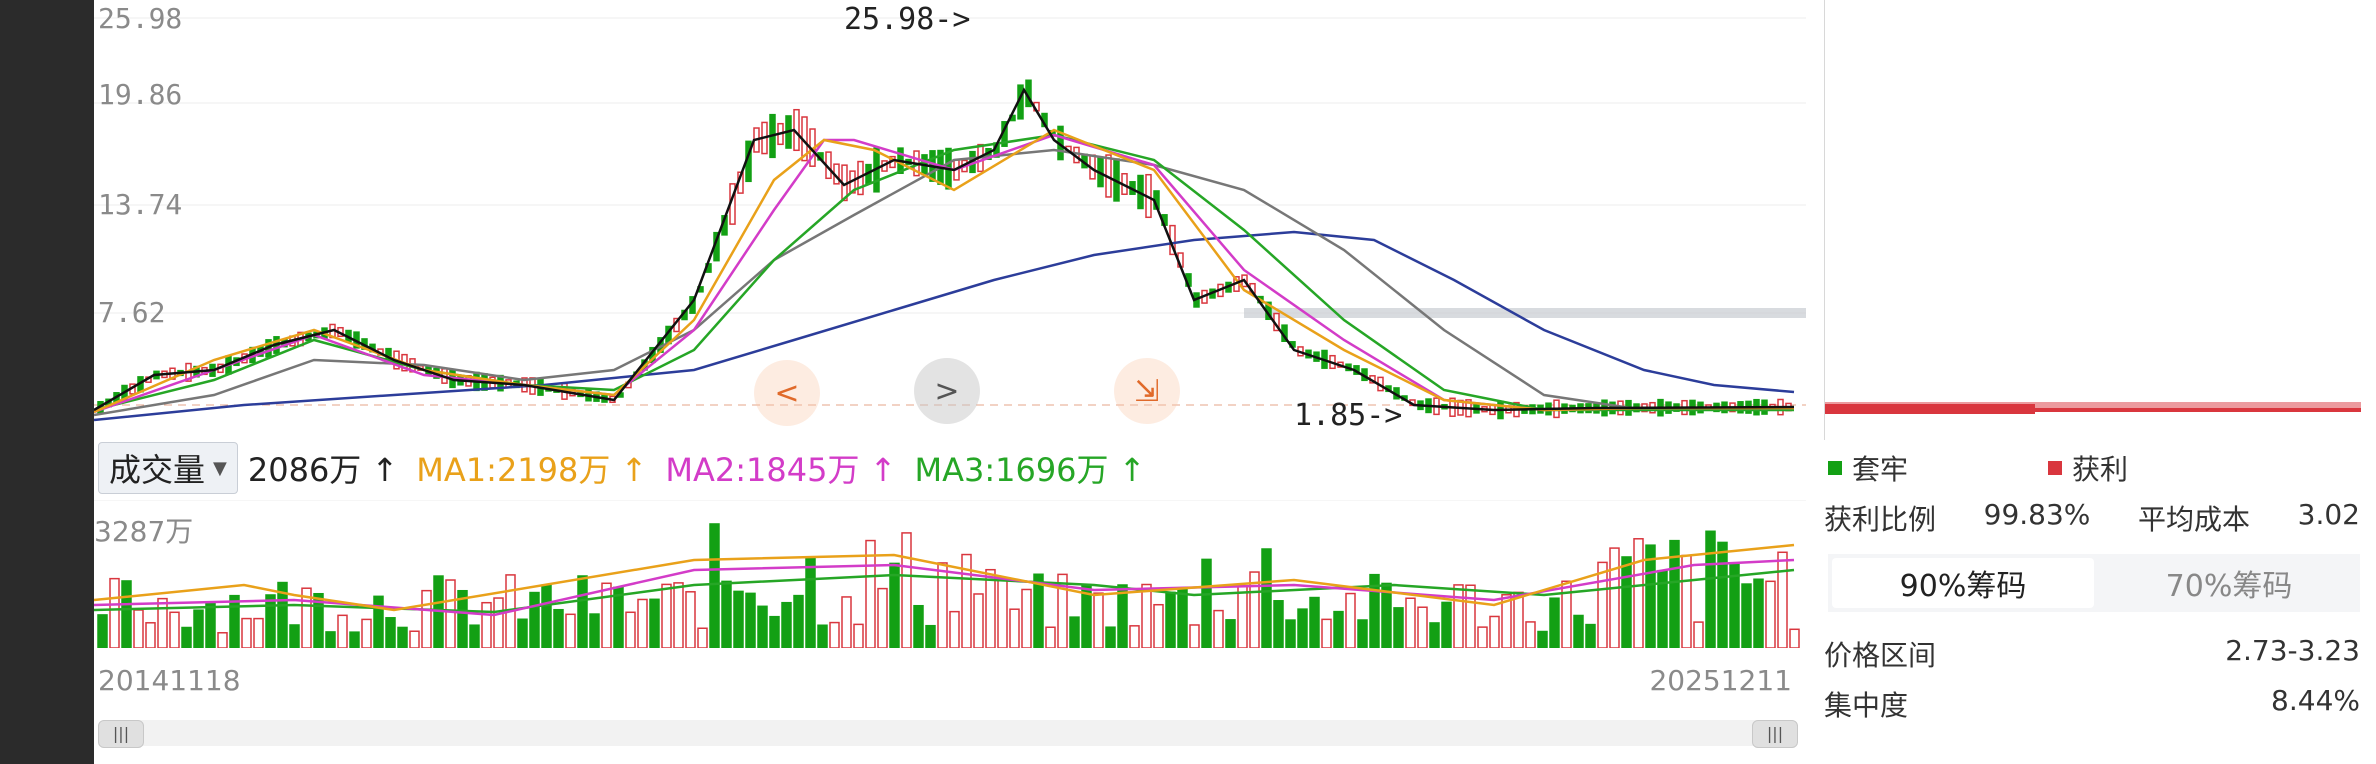  I want to click on concentration-value: 8.44%, so click(2315, 700).